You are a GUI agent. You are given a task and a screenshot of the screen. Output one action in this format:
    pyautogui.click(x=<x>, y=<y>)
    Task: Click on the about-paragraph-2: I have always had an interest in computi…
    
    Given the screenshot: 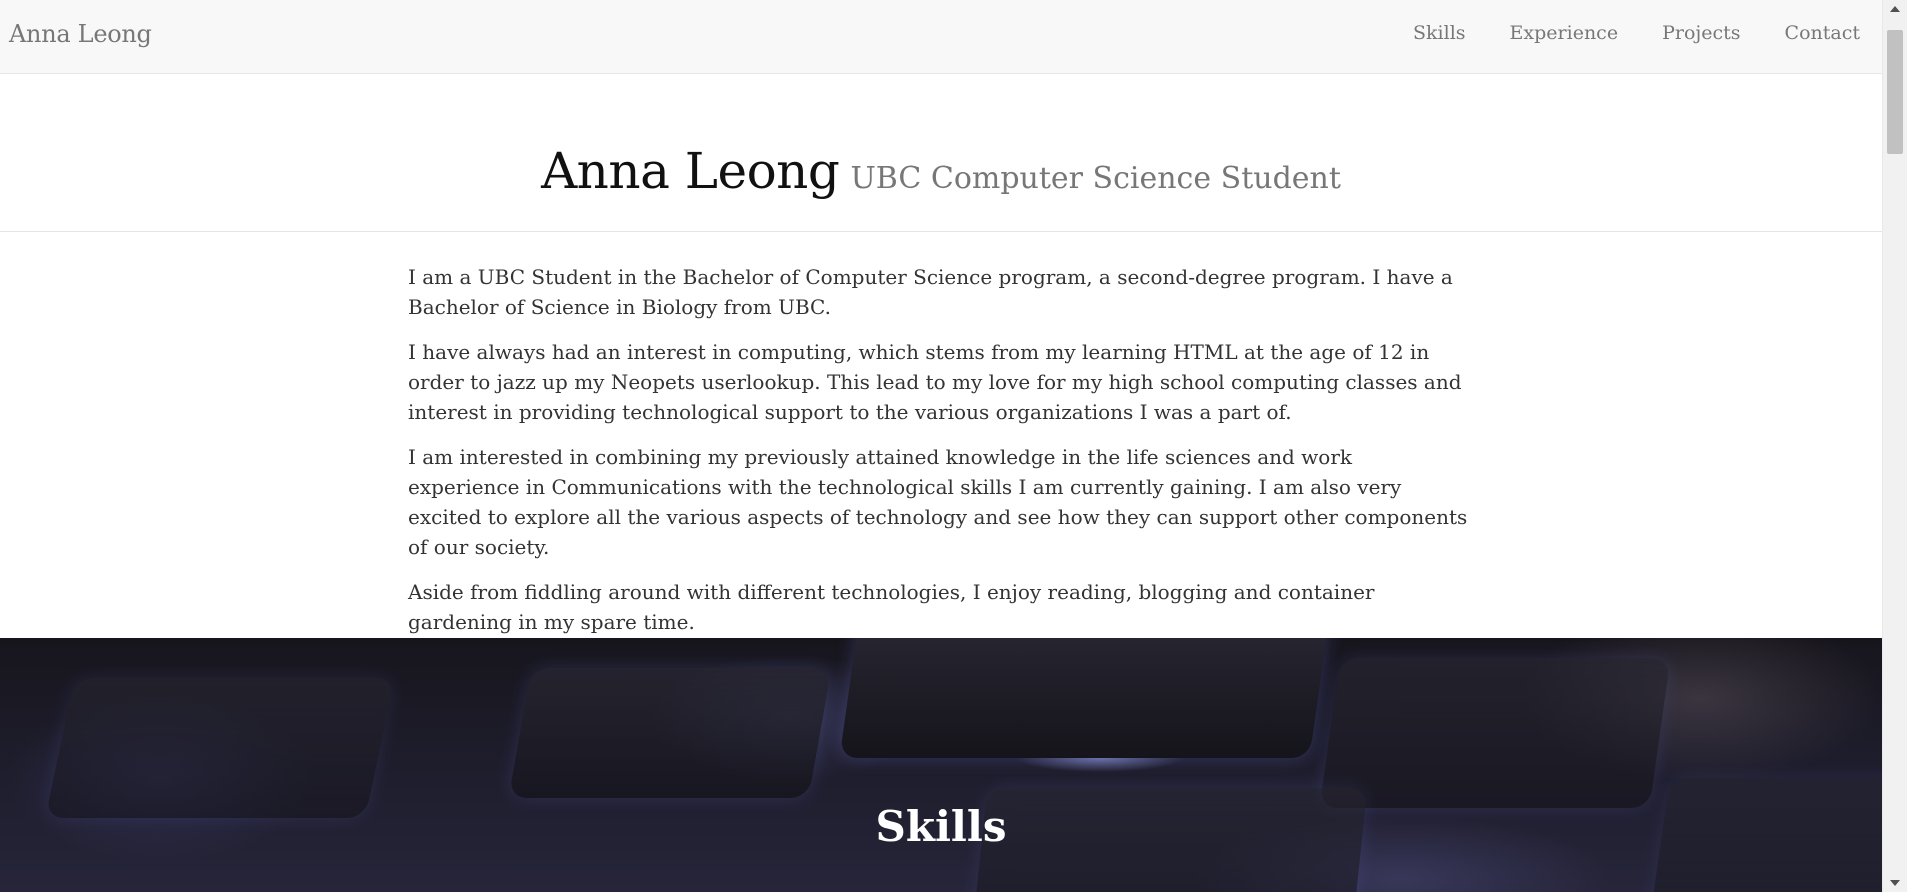 What is the action you would take?
    pyautogui.click(x=935, y=382)
    